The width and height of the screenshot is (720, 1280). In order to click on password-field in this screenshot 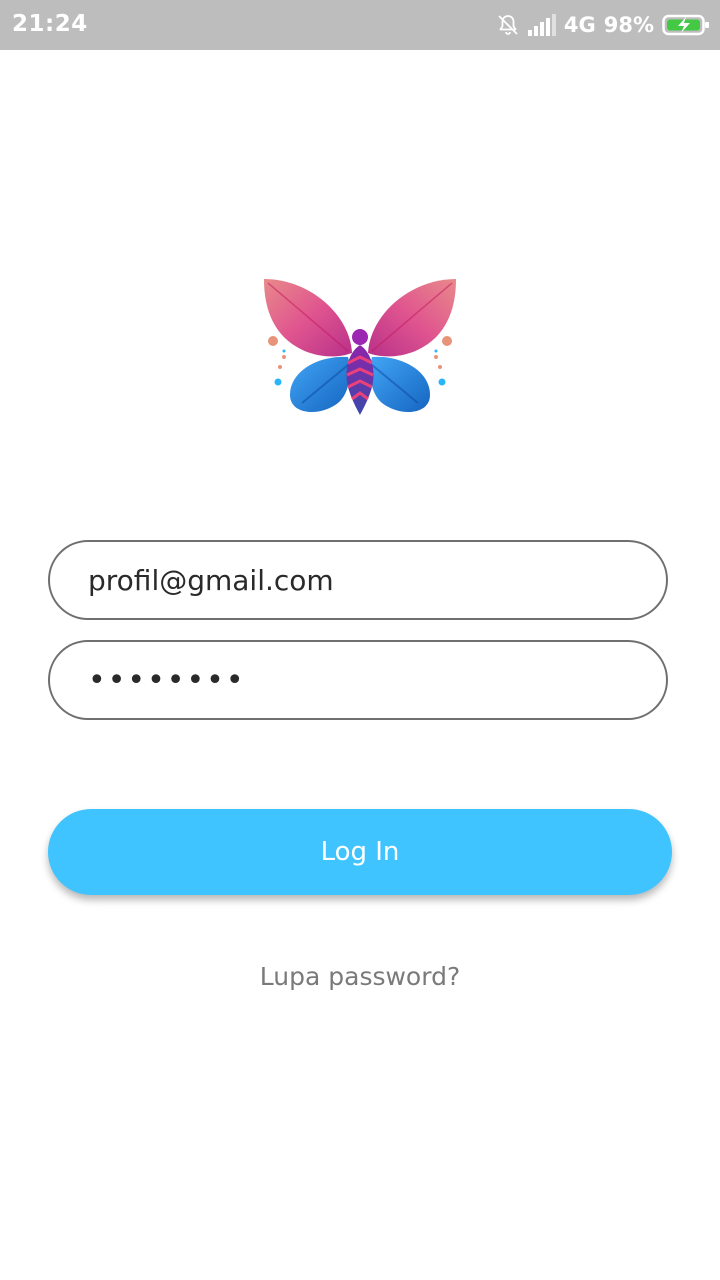, I will do `click(358, 680)`.